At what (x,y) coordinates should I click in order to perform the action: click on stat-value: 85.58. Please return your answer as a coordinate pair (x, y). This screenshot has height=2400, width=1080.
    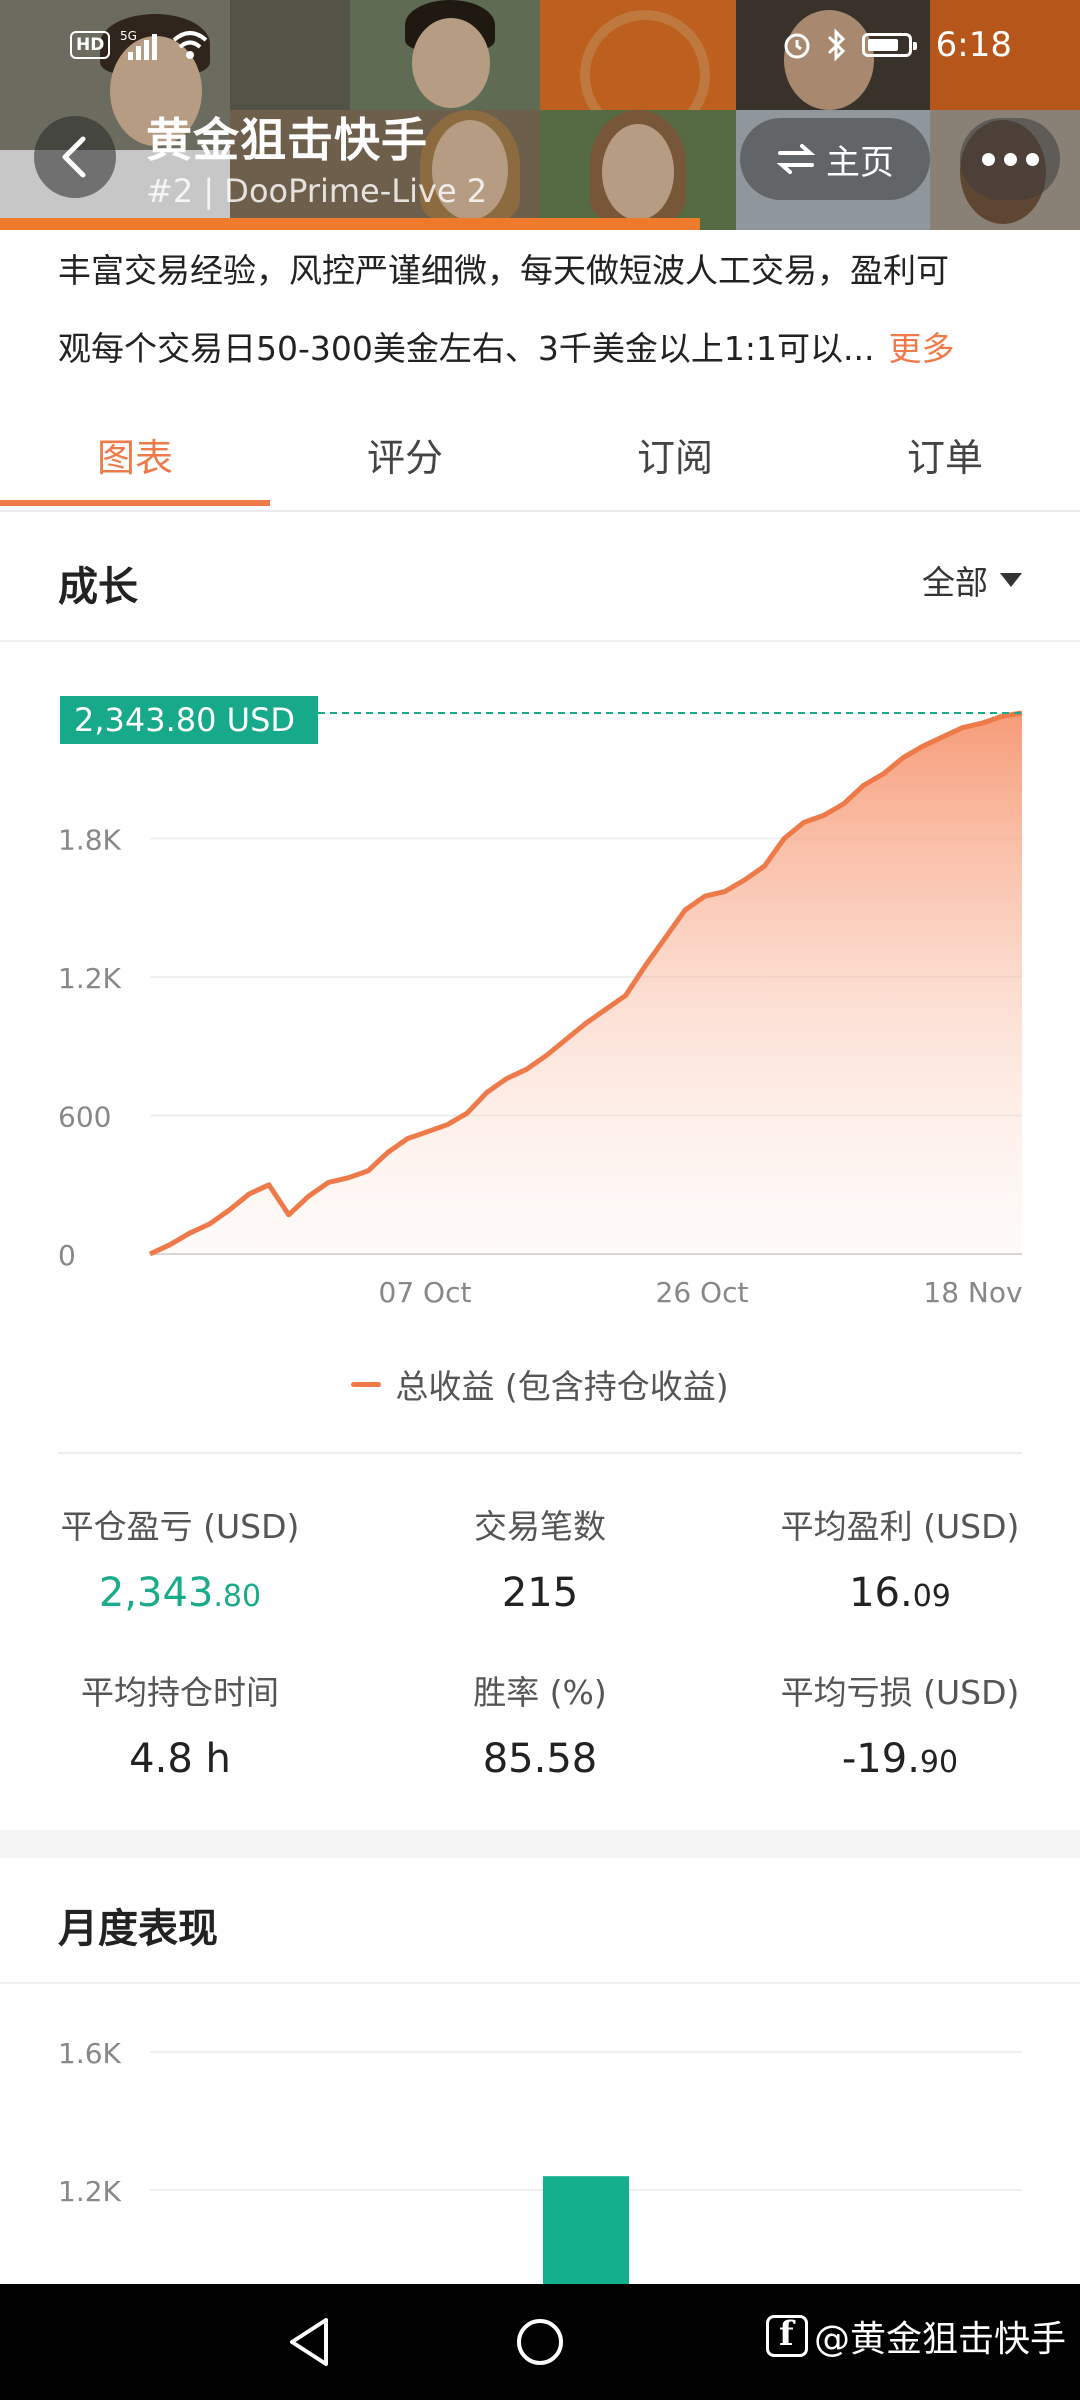
    Looking at the image, I should click on (540, 1759).